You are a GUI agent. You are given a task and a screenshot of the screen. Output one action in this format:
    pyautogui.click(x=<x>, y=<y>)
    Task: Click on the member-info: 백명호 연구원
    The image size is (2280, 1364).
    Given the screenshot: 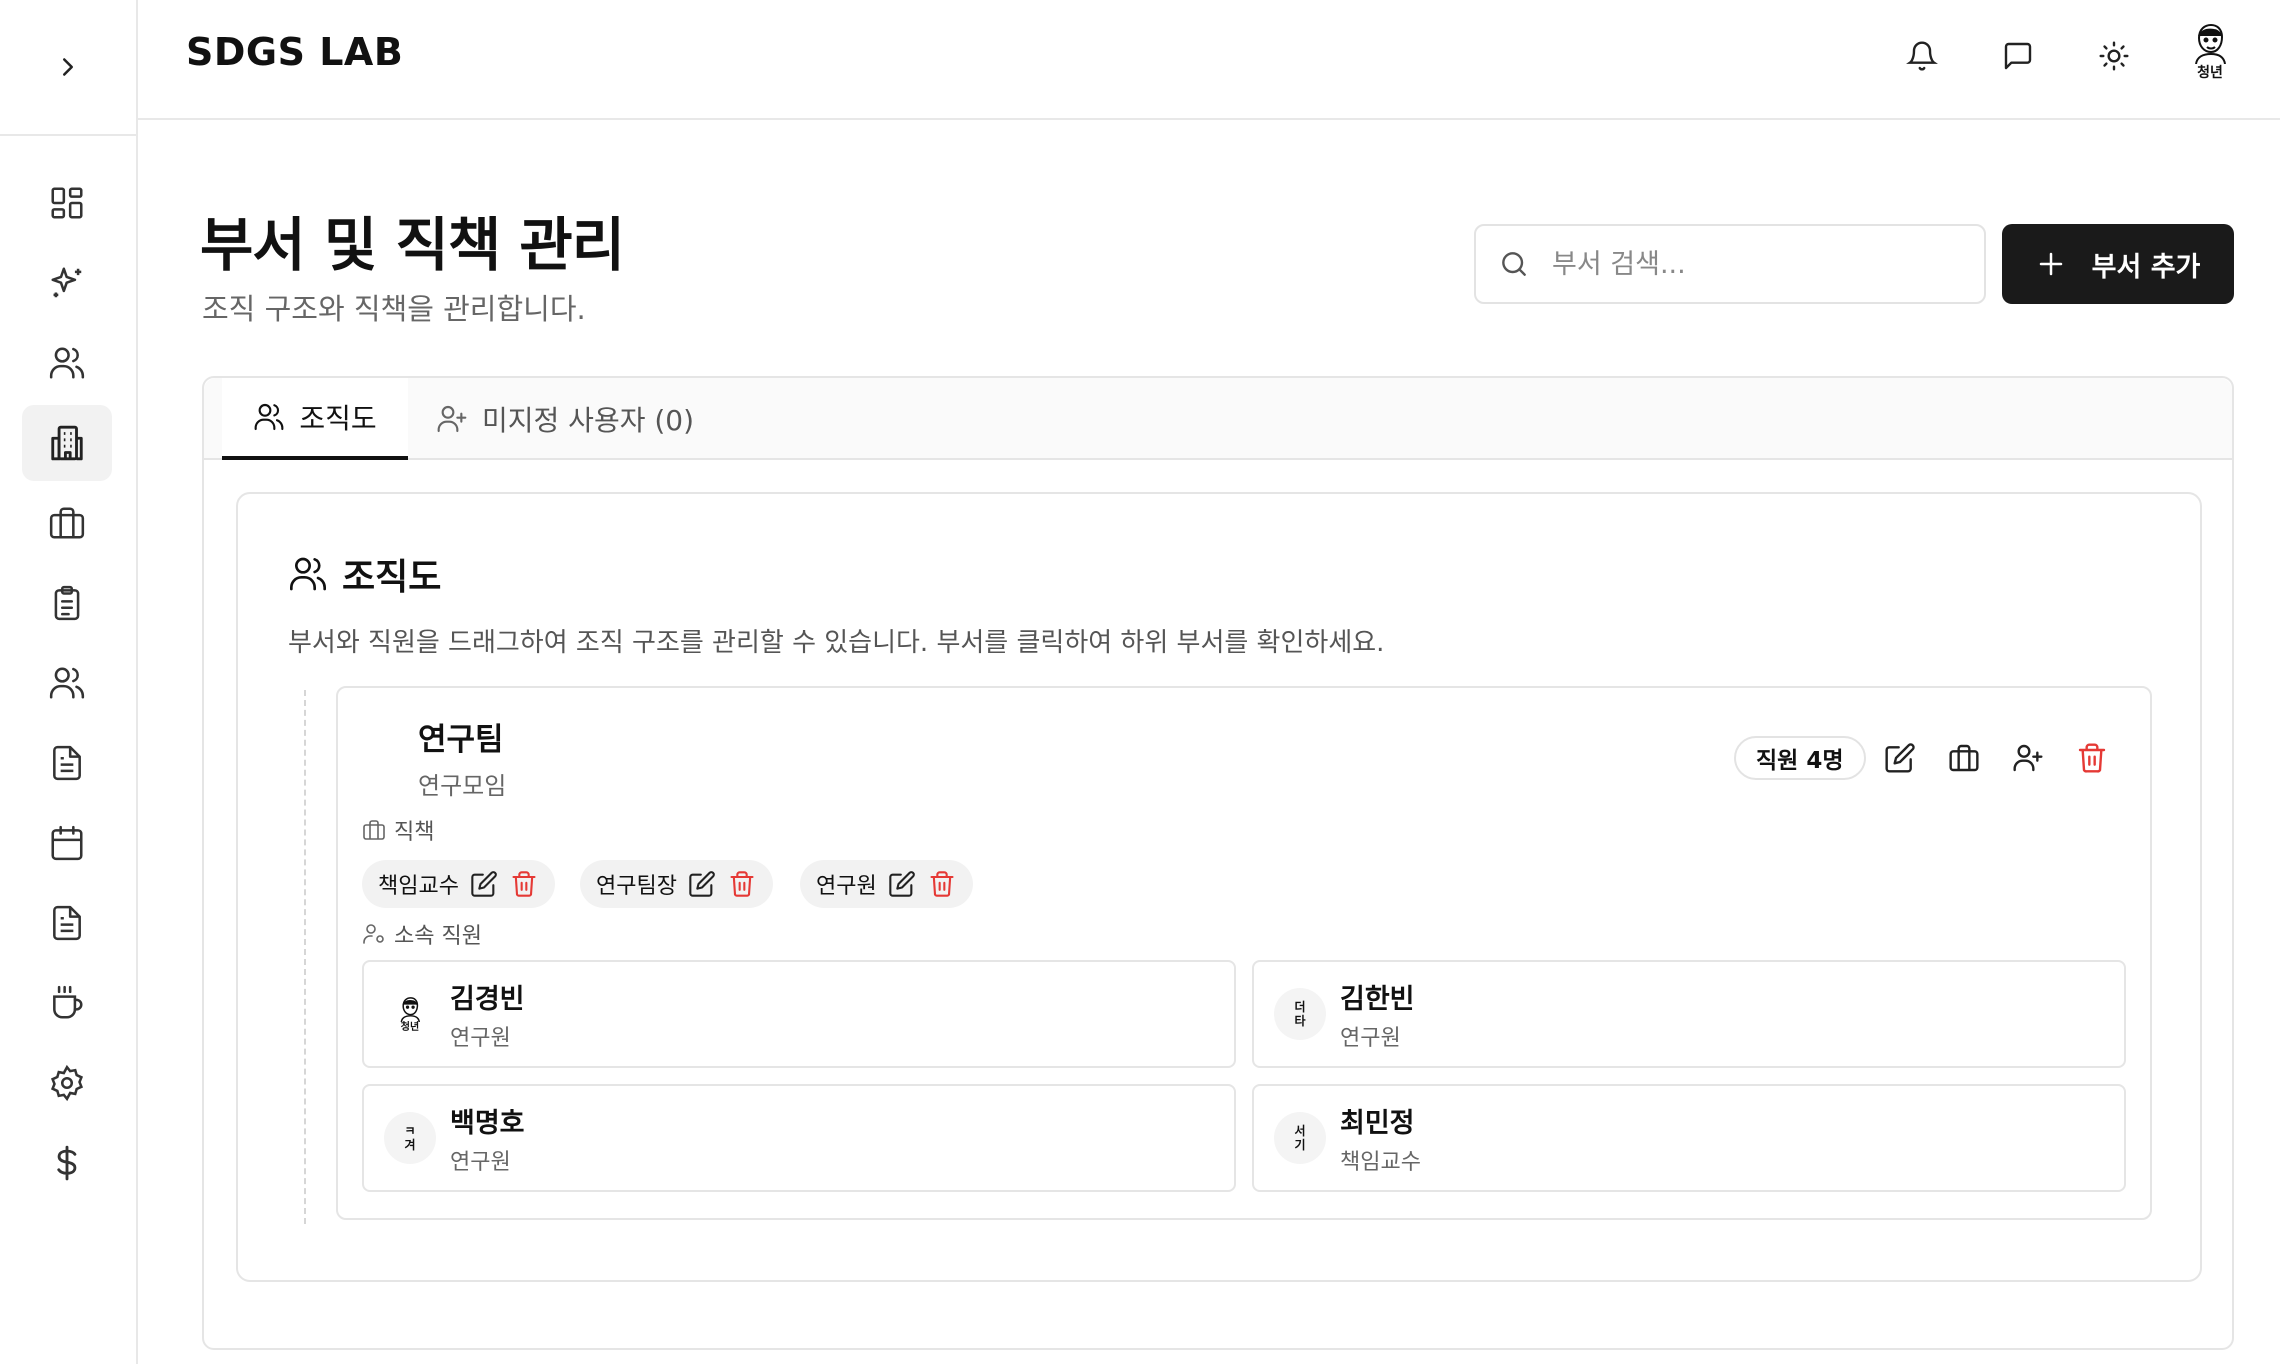 What is the action you would take?
    pyautogui.click(x=487, y=1138)
    